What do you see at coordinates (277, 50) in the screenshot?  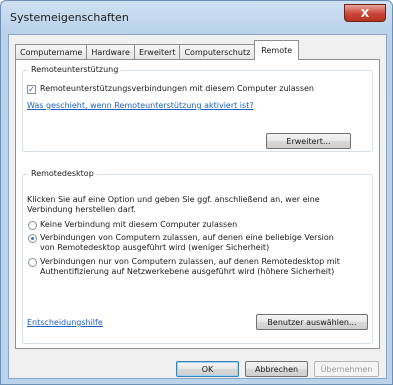 I see `tab-remote: Remote` at bounding box center [277, 50].